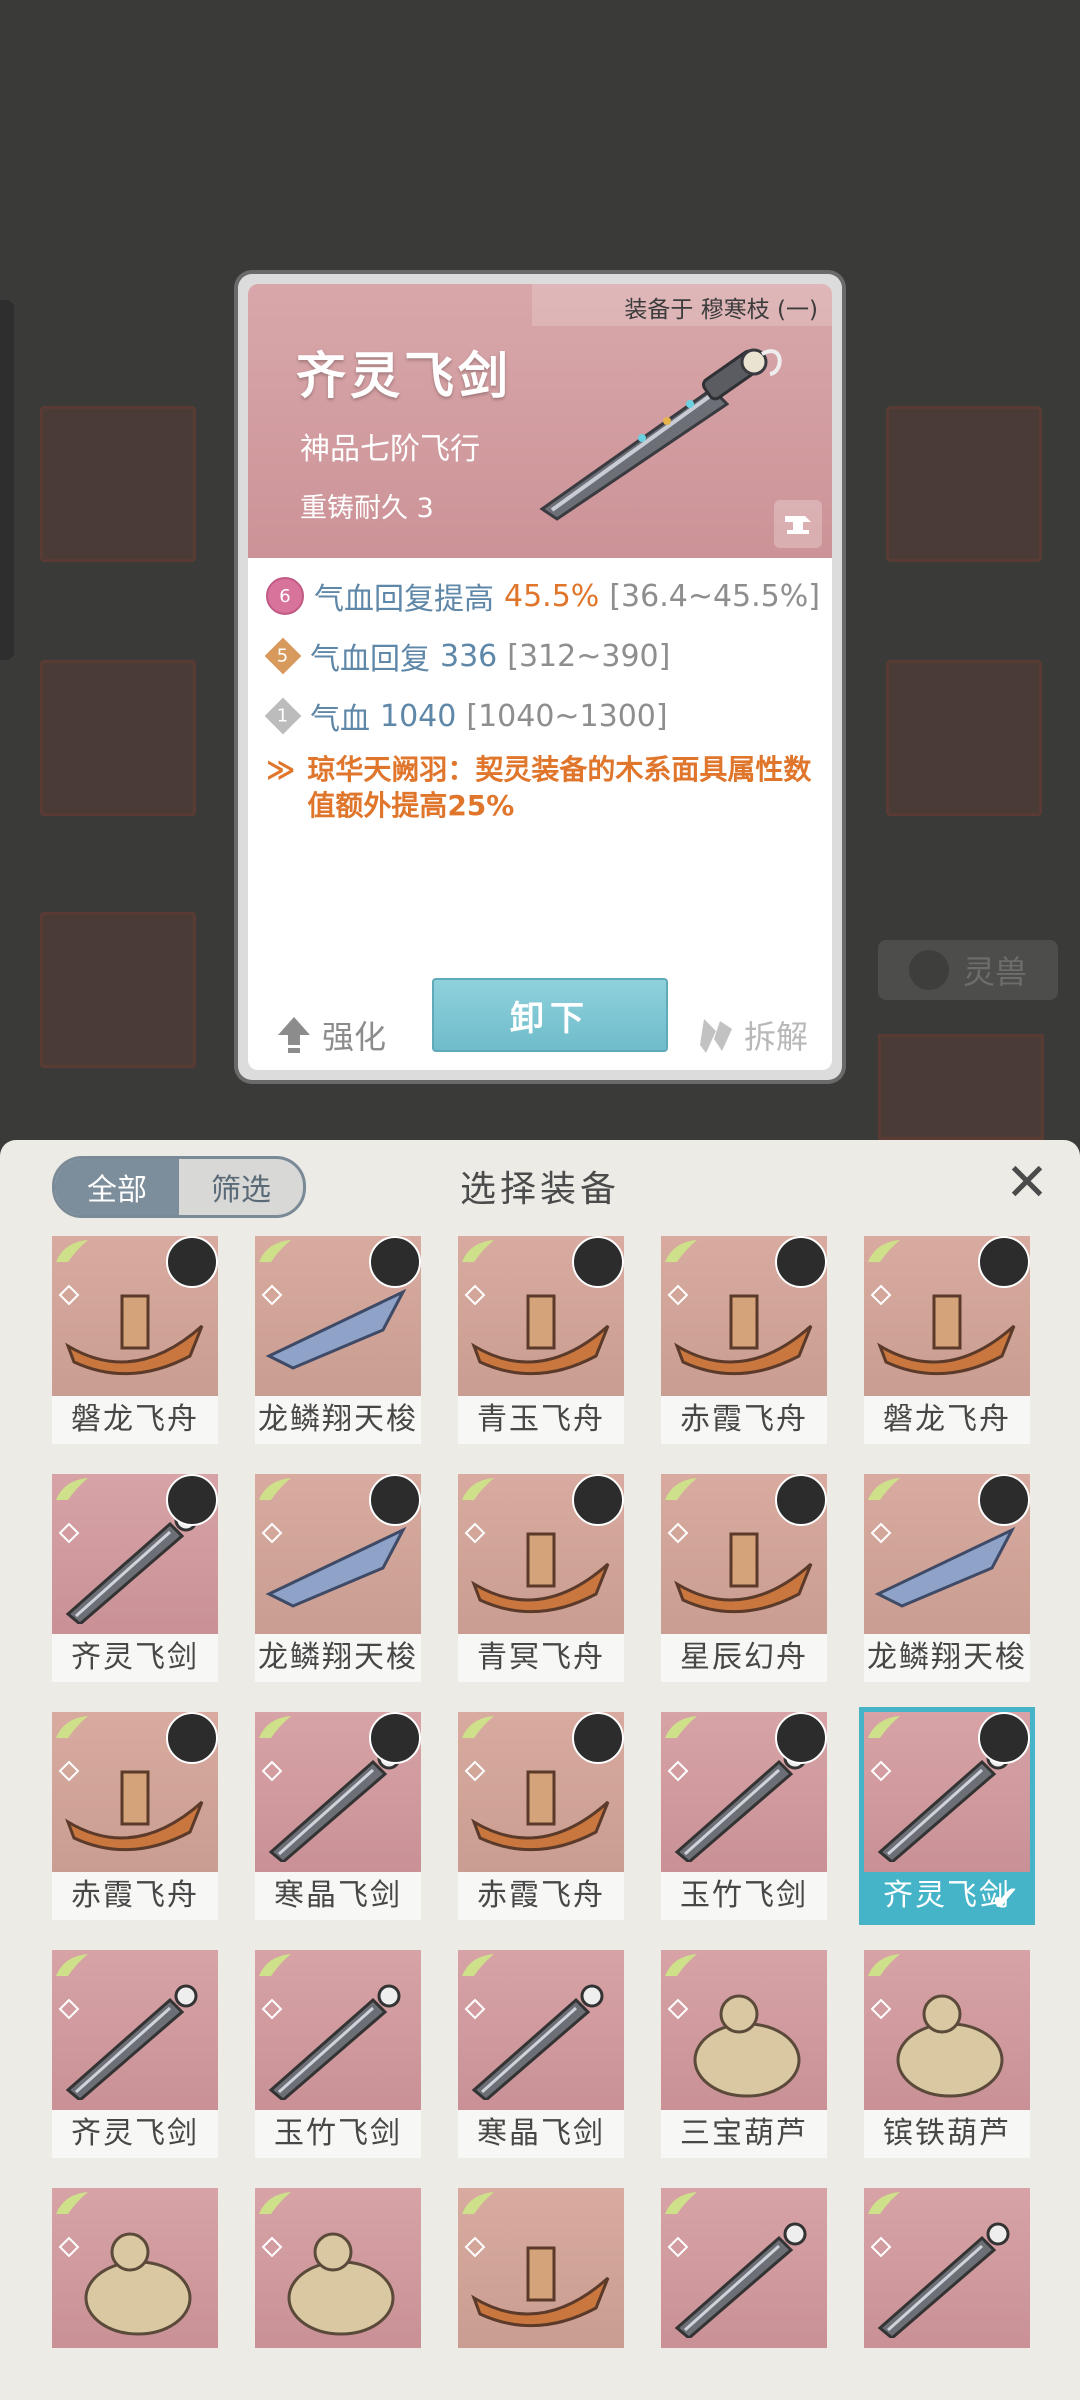 The image size is (1080, 2400). I want to click on equipment-slot: 星辰幻舟, so click(744, 1578).